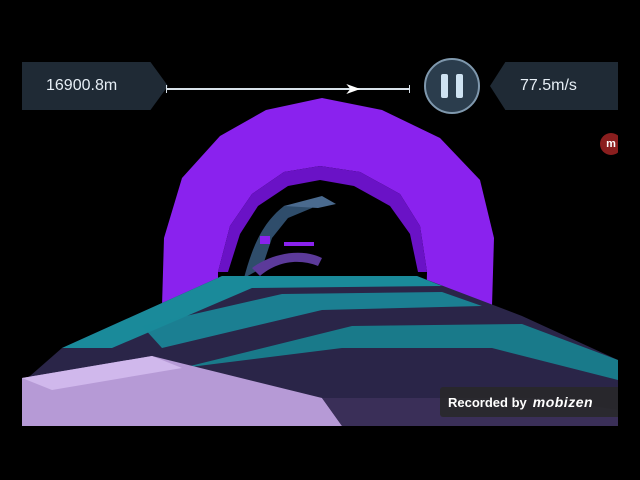  I want to click on speed-value: 77.5m/s, so click(548, 85).